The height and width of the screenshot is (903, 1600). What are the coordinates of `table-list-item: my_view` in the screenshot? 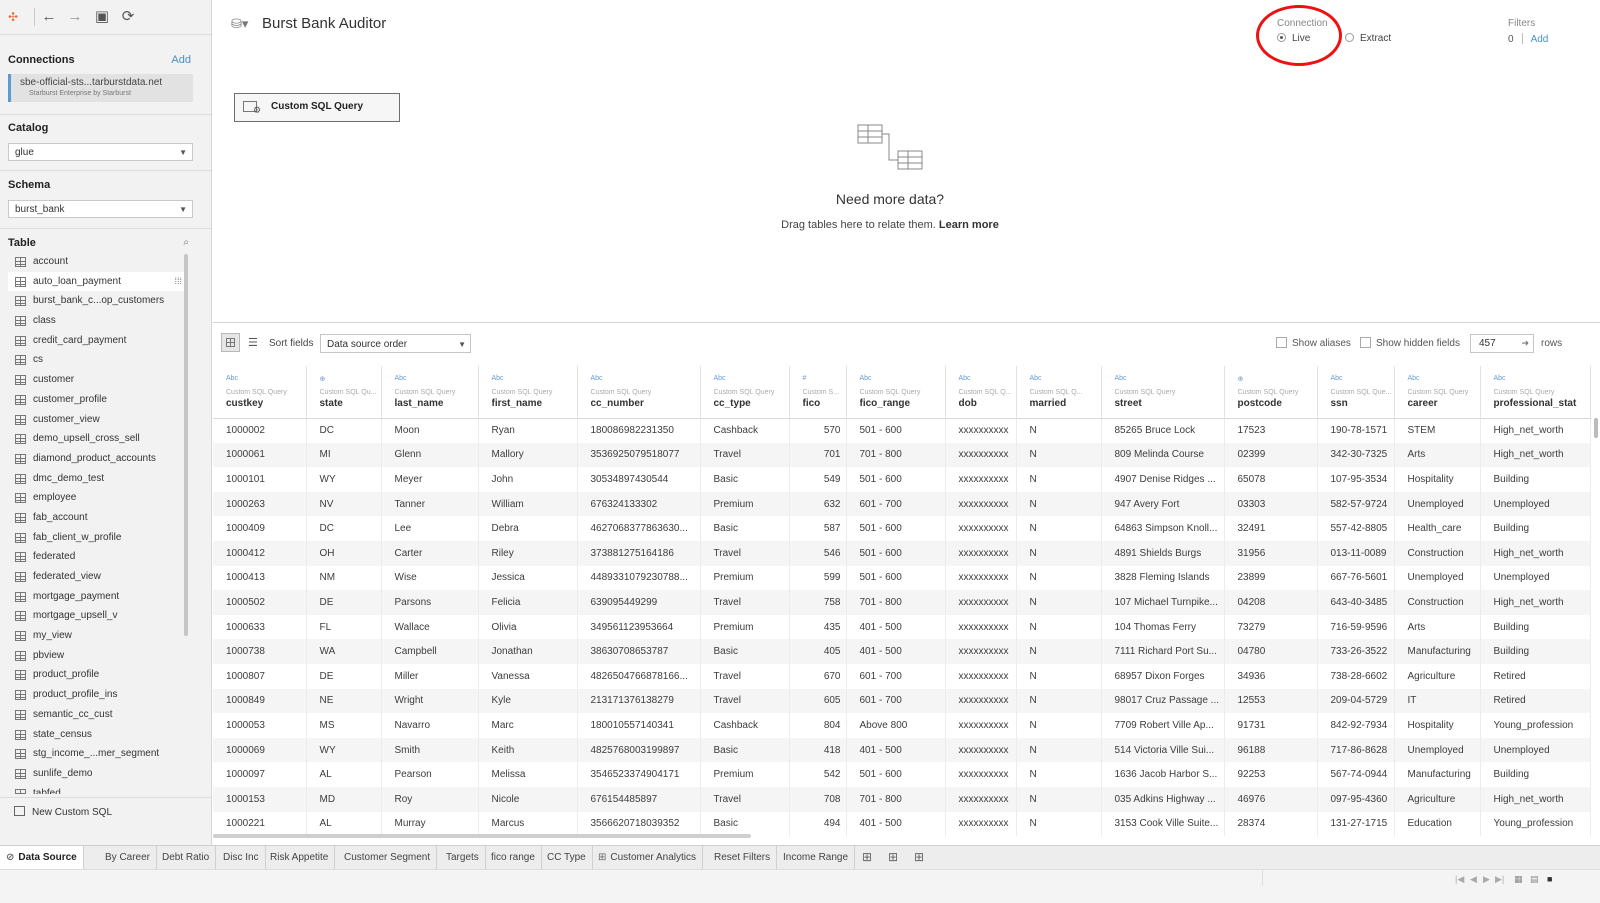 It's located at (96, 636).